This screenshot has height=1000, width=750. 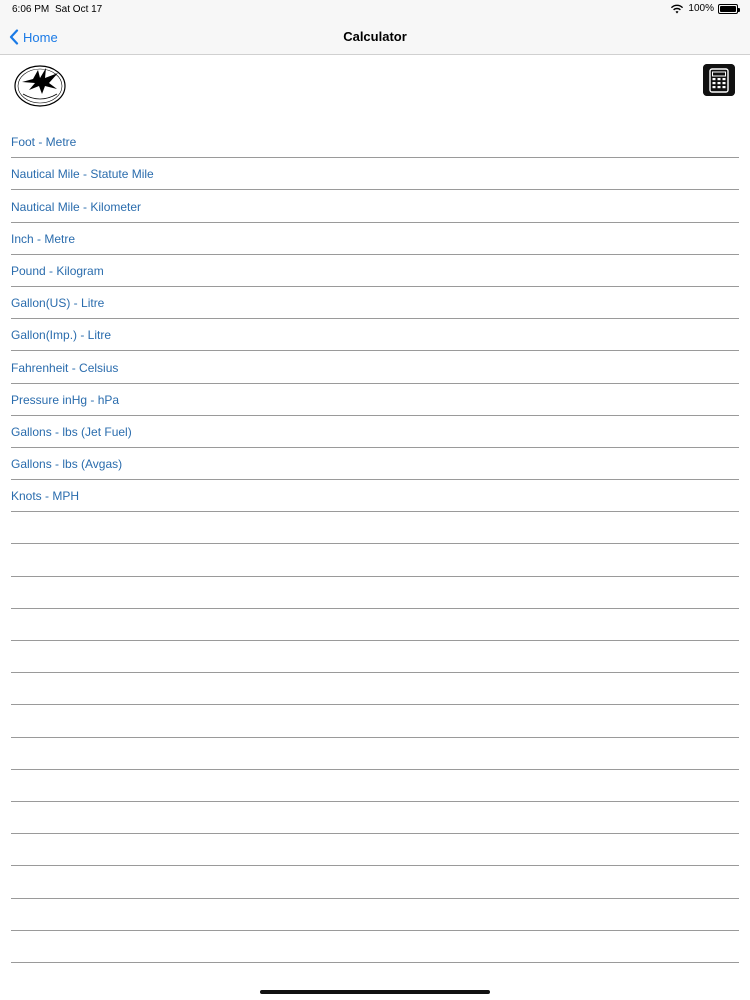 I want to click on conversion-row: Gallons - lbs (Jet Fuel), so click(x=375, y=432).